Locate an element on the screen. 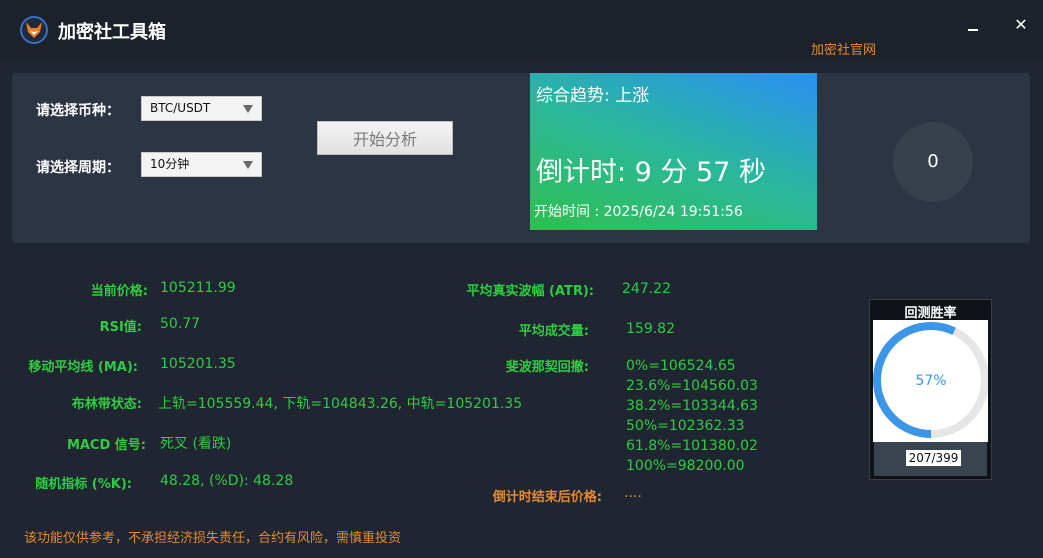 Image resolution: width=1043 pixels, height=558 pixels. rsi-label: RSI值: is located at coordinates (120, 327).